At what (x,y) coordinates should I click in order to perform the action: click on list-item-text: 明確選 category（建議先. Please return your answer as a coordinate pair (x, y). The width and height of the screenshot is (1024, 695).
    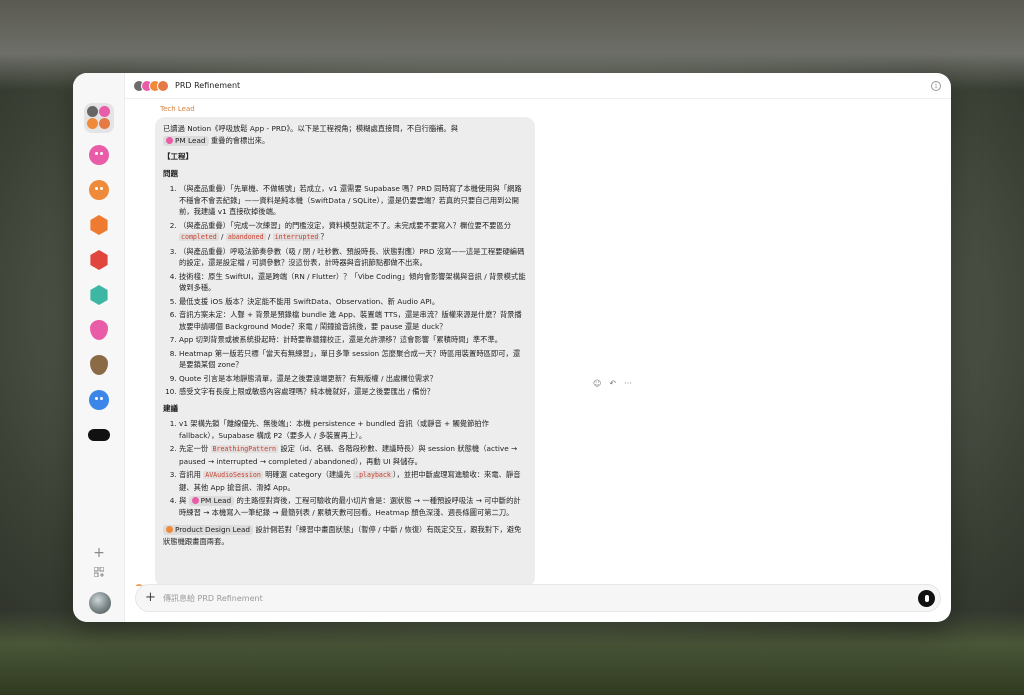
    Looking at the image, I should click on (308, 474).